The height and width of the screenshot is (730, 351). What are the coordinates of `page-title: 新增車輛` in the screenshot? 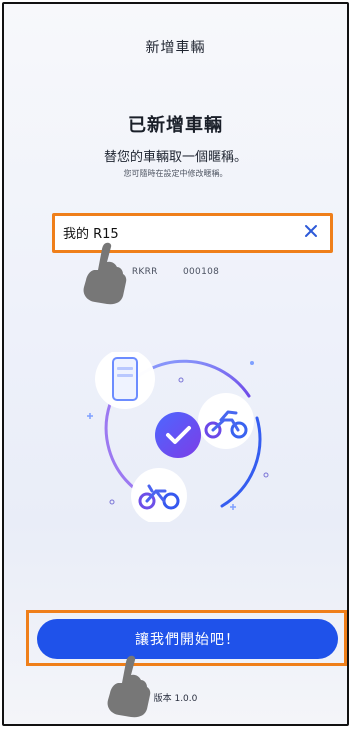 It's located at (175, 48).